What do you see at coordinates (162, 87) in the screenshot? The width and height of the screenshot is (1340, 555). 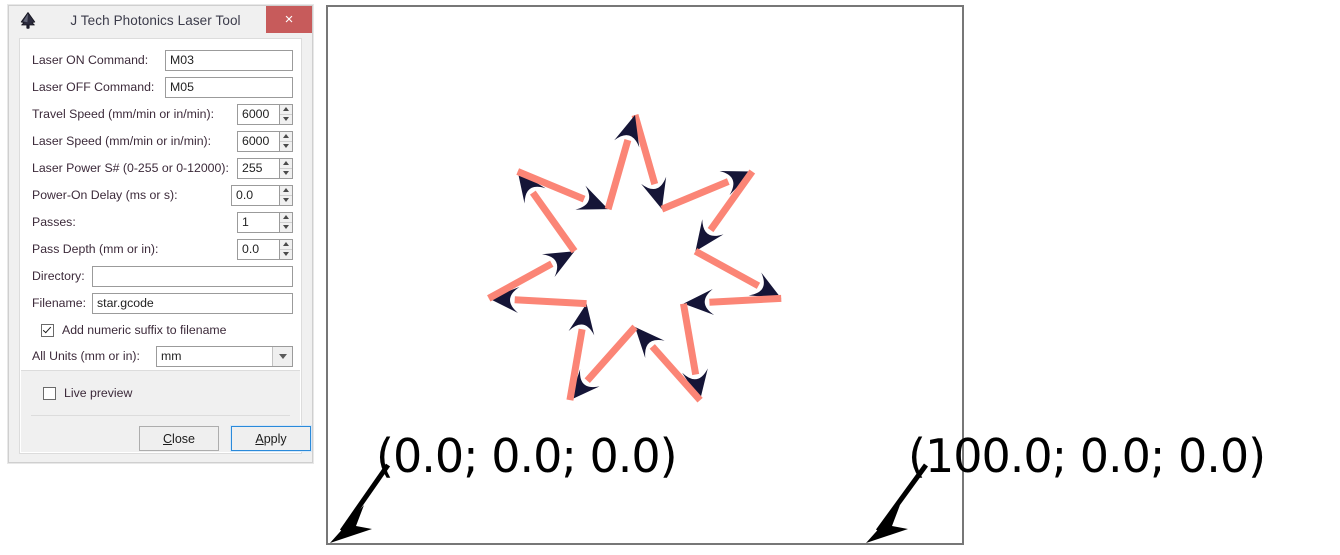 I see `field-laser-off-command: Laser OFF Command: M05` at bounding box center [162, 87].